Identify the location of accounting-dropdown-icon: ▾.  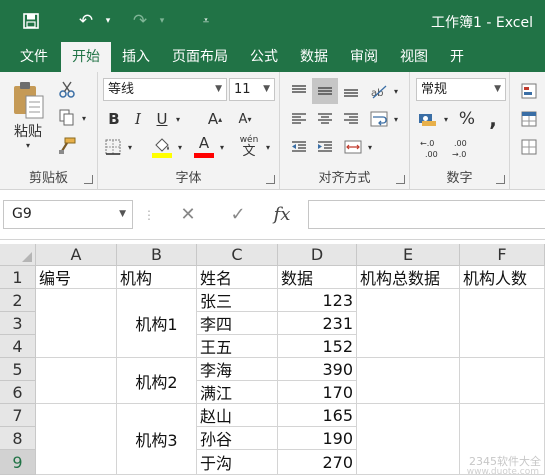
(446, 119).